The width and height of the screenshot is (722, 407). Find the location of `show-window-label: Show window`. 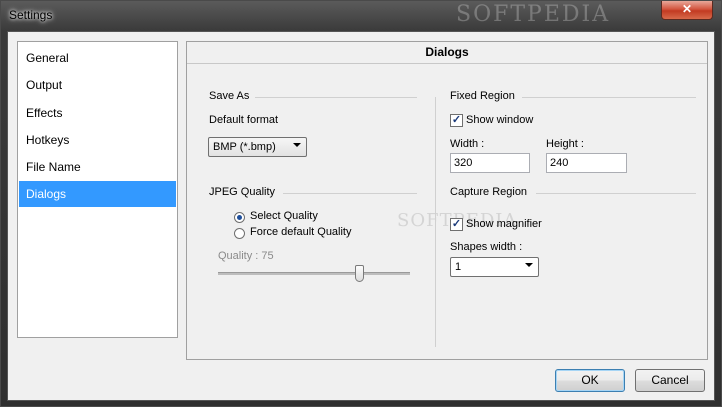

show-window-label: Show window is located at coordinates (499, 120).